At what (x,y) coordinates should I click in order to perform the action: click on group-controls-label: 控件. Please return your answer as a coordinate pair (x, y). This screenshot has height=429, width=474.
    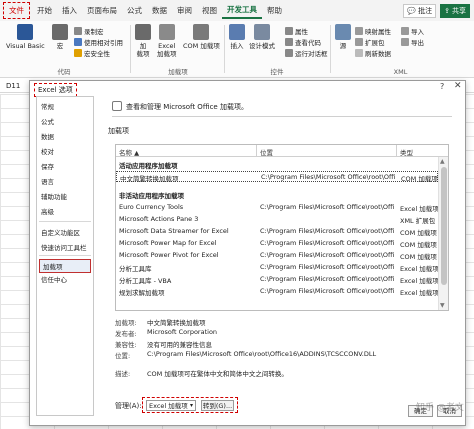
    Looking at the image, I should click on (277, 72).